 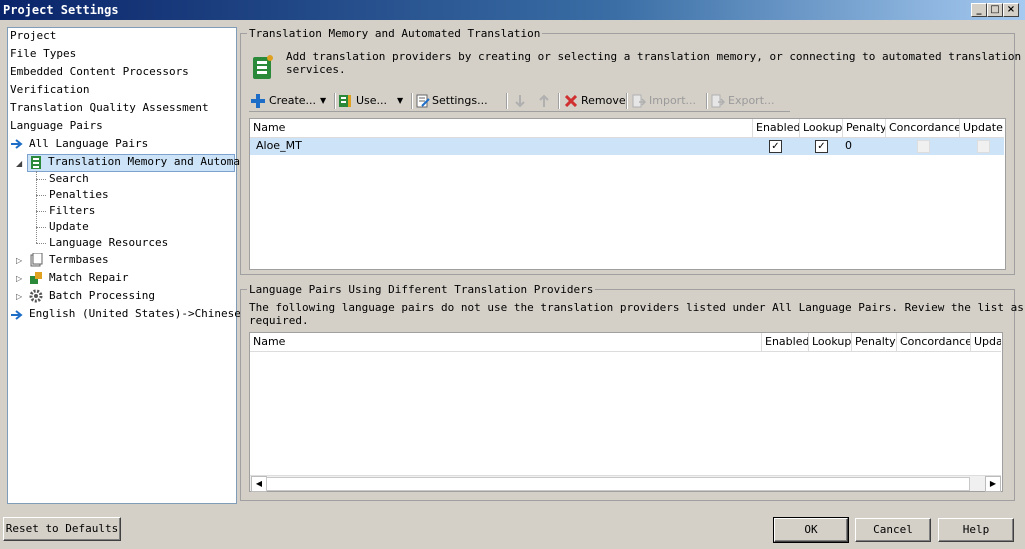 I want to click on tree-item-language-pairs: Language Pairs, so click(x=56, y=126).